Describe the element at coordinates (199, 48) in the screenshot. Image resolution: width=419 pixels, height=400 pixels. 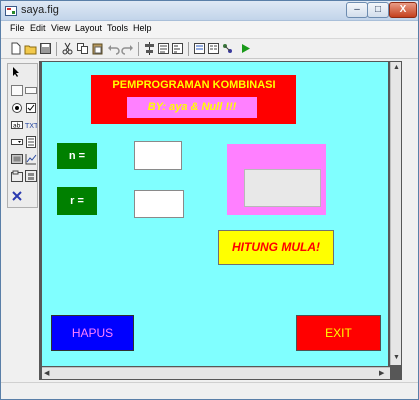
I see `mfile-editor-icon` at that location.